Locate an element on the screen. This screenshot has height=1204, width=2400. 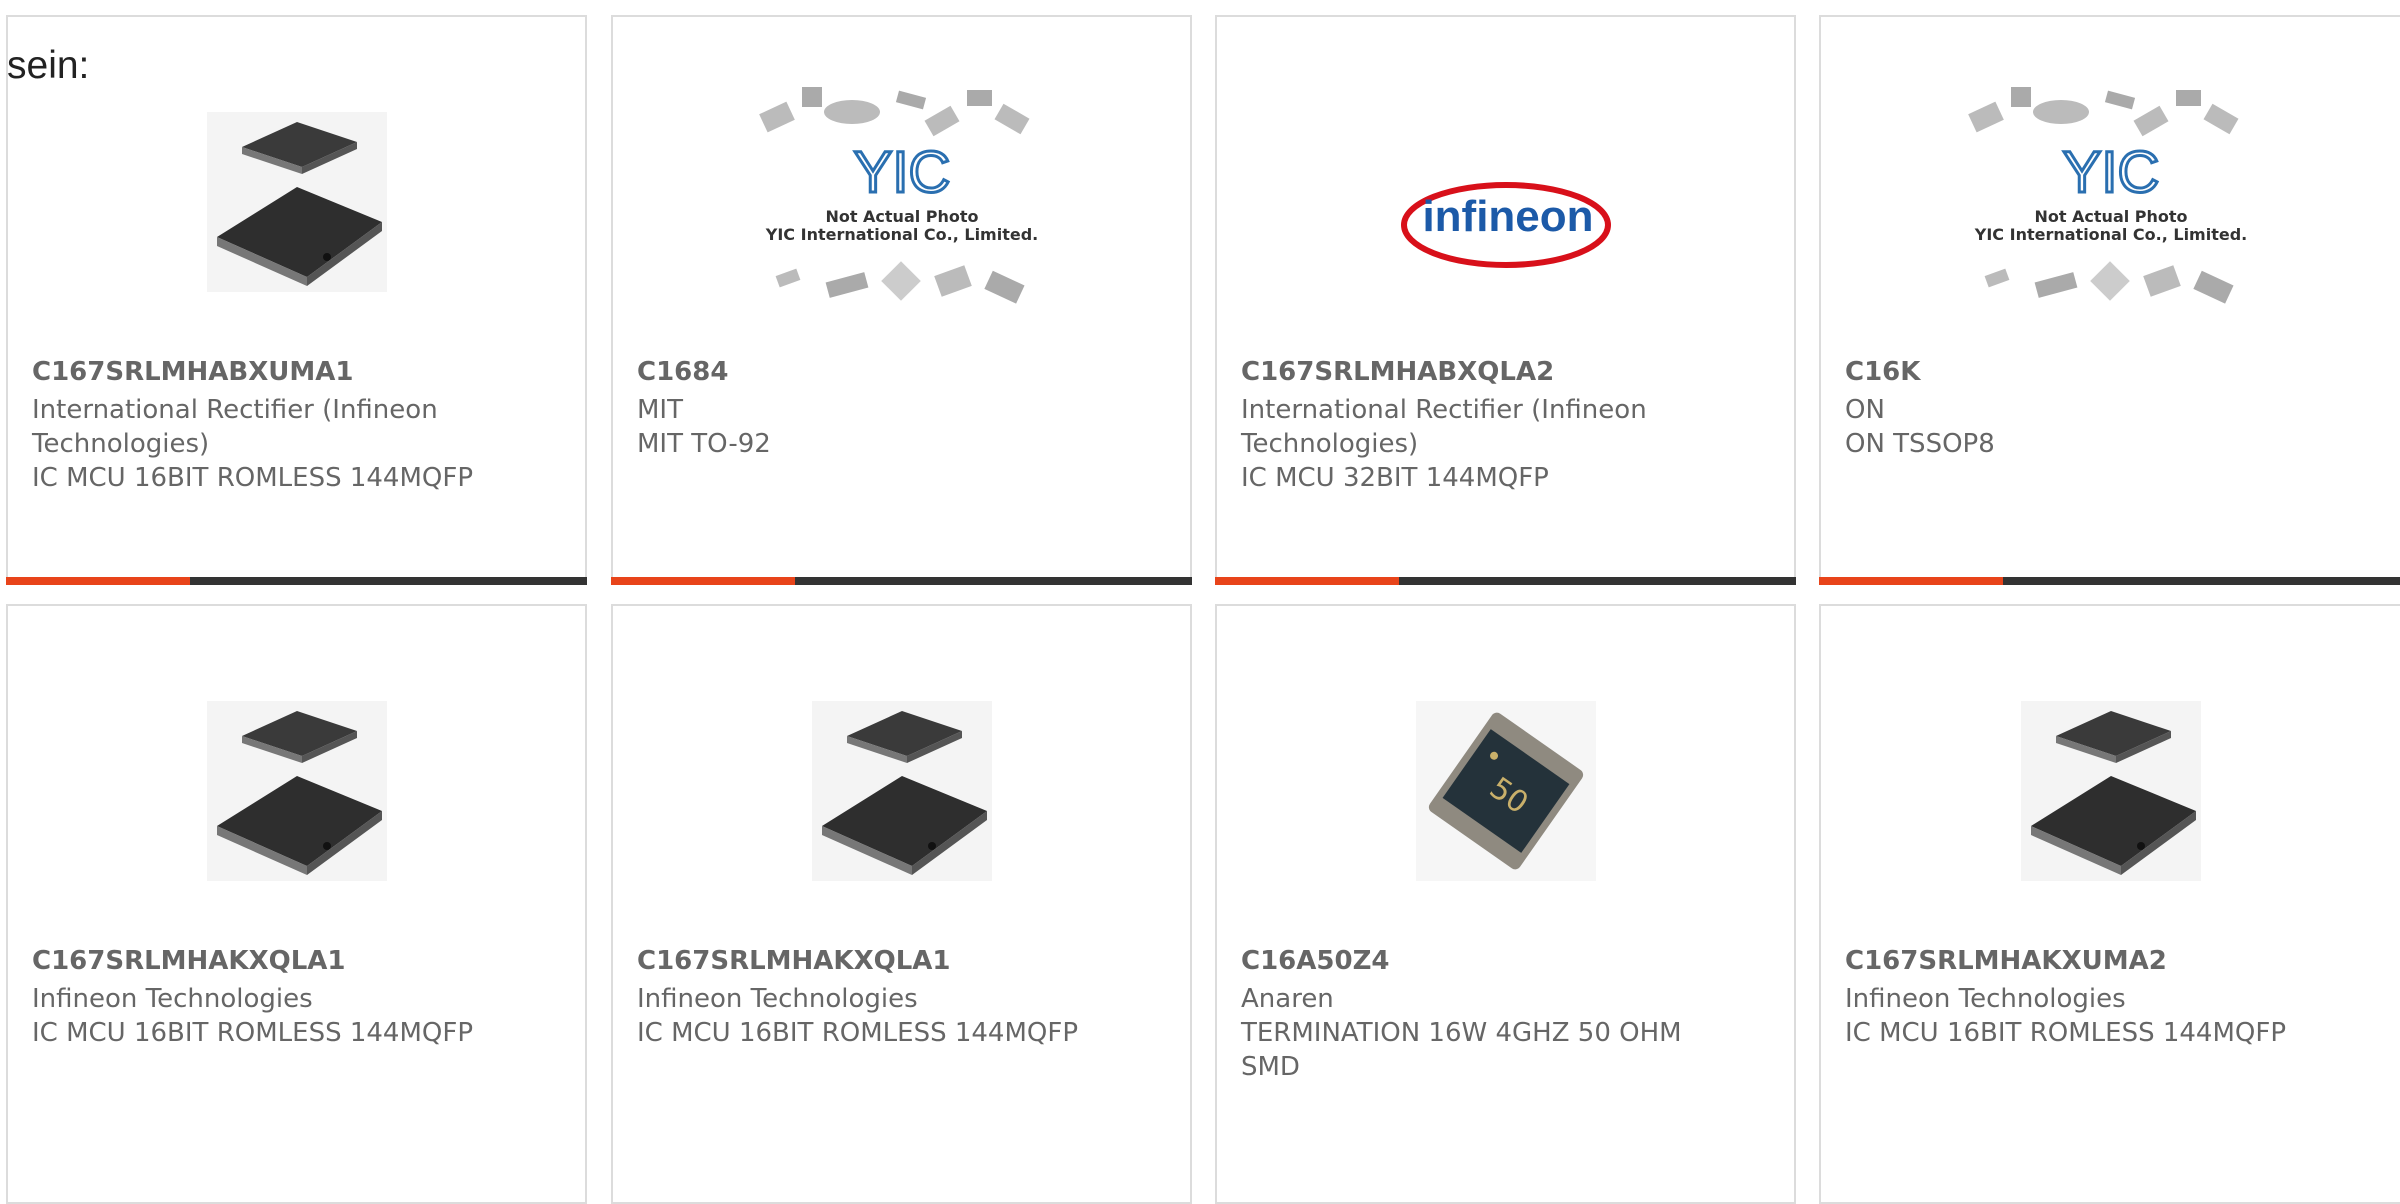
termination-chip-icon: 50 is located at coordinates (1506, 791).